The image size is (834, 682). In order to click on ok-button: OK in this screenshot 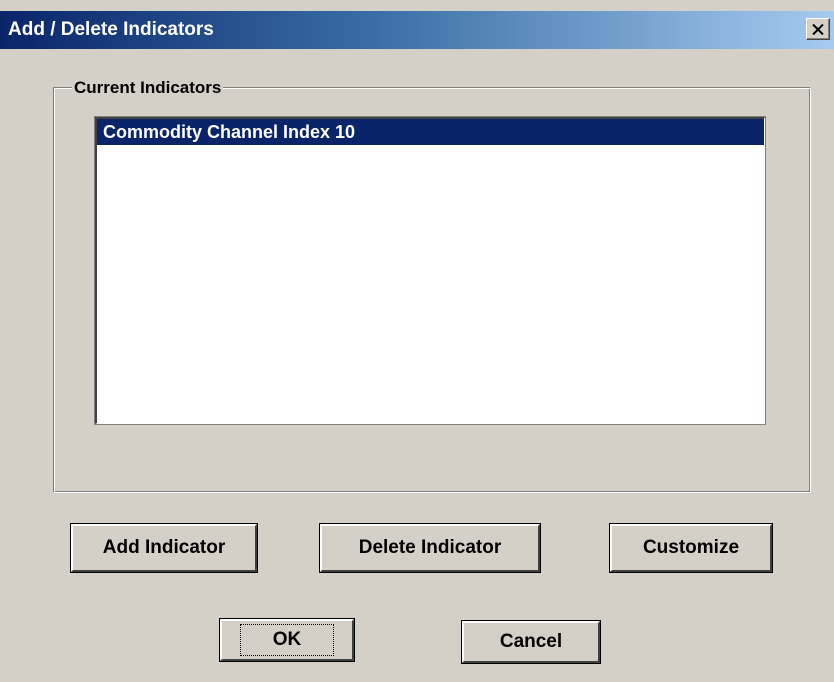, I will do `click(287, 640)`.